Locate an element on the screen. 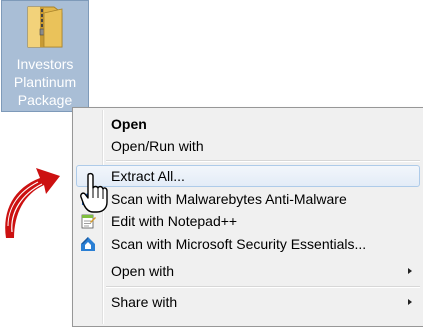 The image size is (423, 327). menu-item-label: Open/Run with is located at coordinates (157, 146).